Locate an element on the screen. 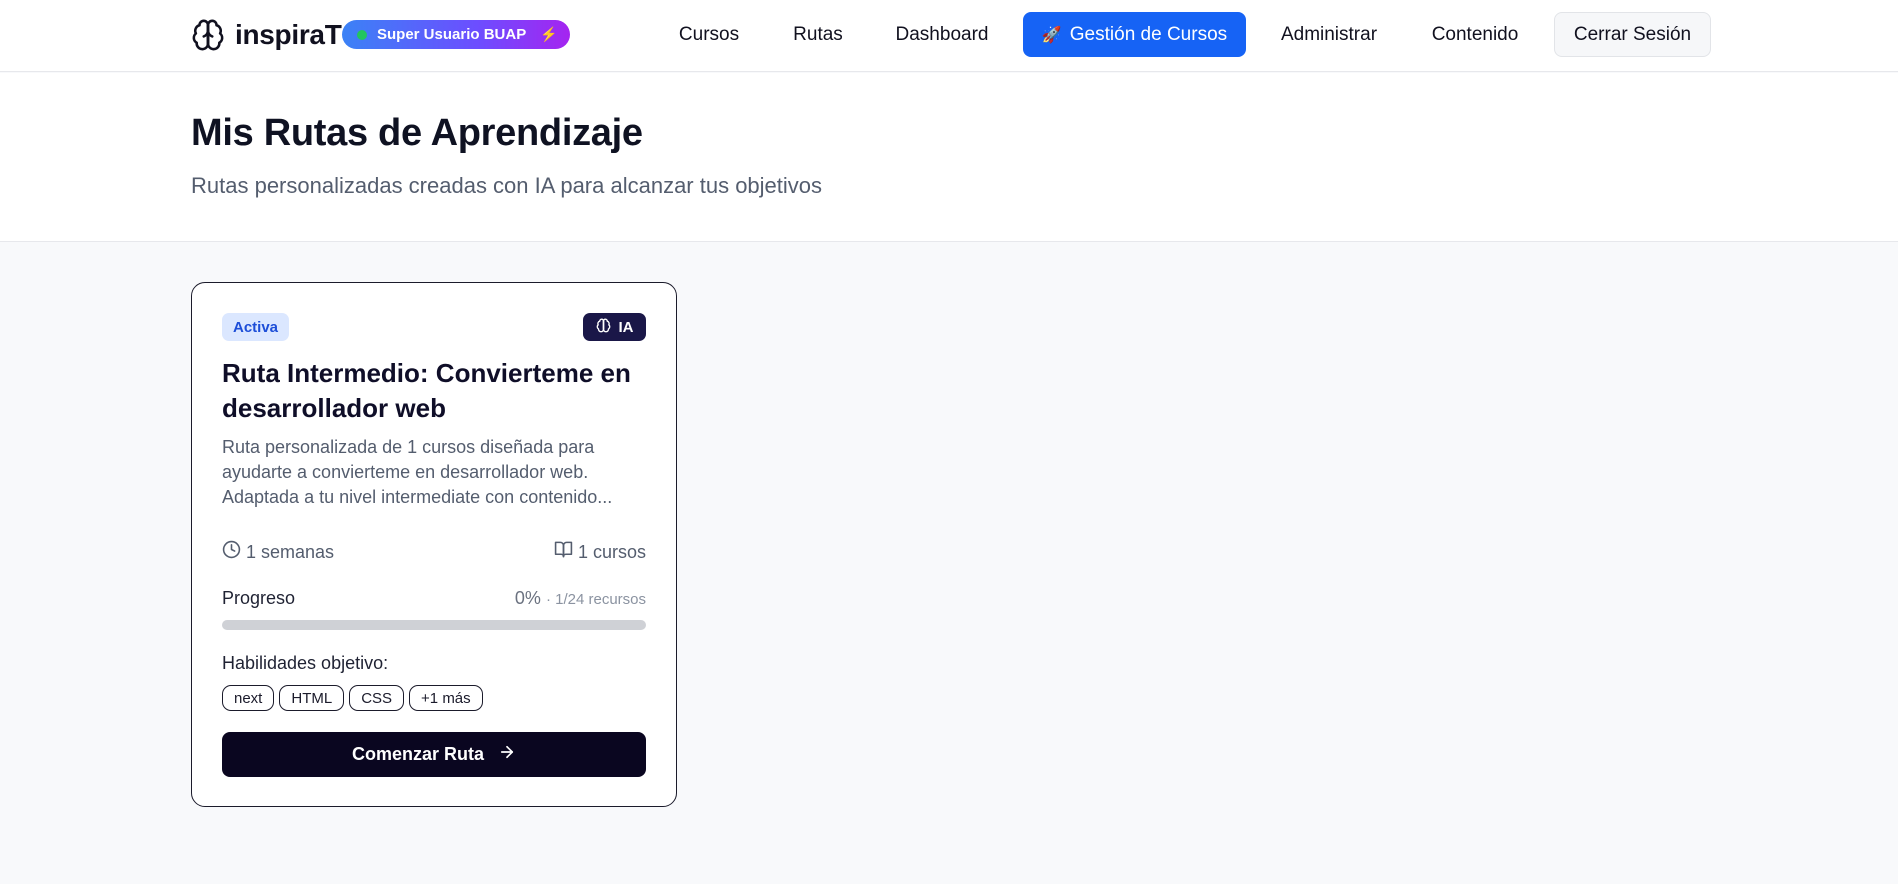 The width and height of the screenshot is (1898, 884). ia-badge-label: IA is located at coordinates (626, 327).